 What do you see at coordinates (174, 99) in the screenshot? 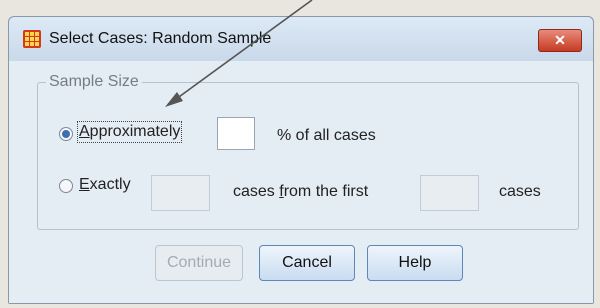
I see `annotation-arrowhead` at bounding box center [174, 99].